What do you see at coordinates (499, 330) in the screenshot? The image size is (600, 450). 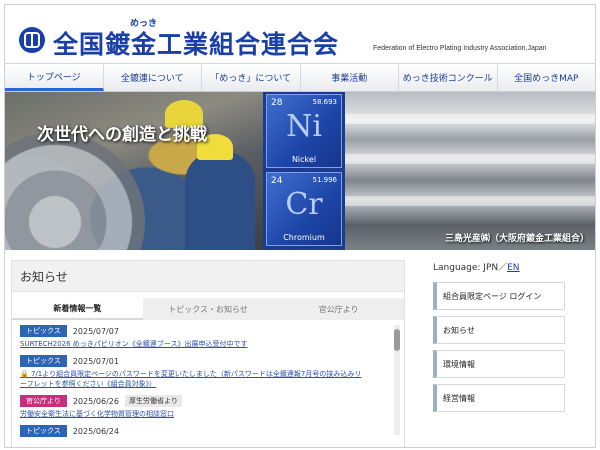 I see `sidebar-item-notices: お知らせ` at bounding box center [499, 330].